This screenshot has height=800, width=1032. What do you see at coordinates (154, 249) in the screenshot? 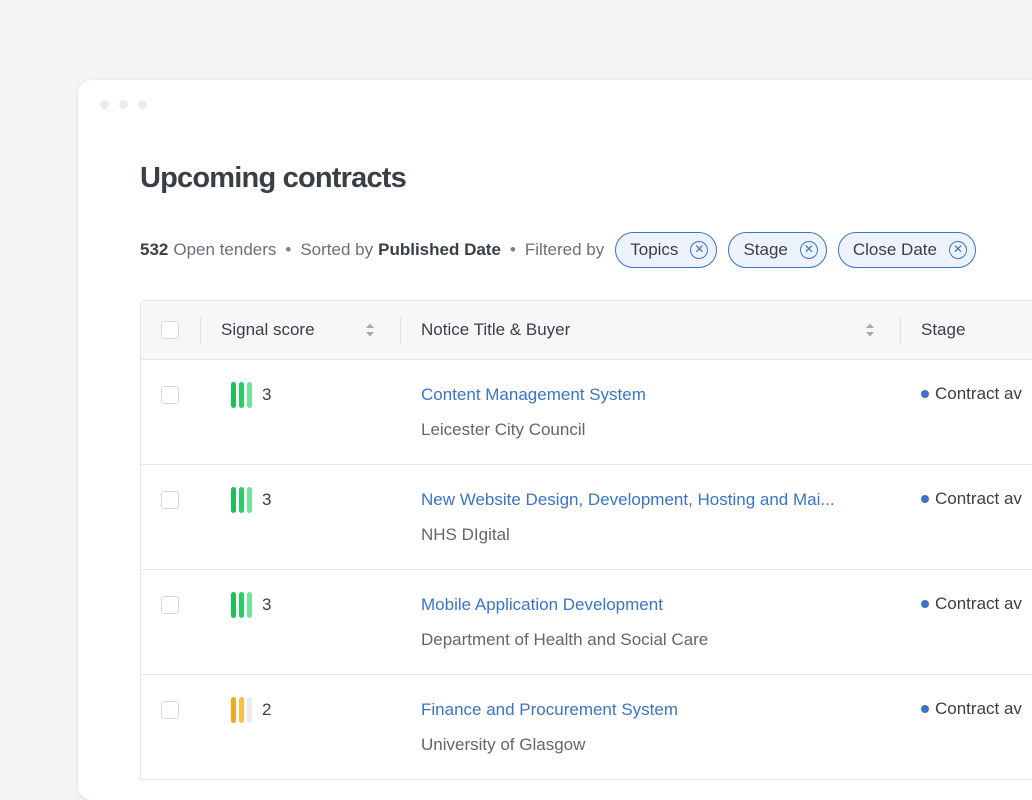
I see `result-count: 532` at bounding box center [154, 249].